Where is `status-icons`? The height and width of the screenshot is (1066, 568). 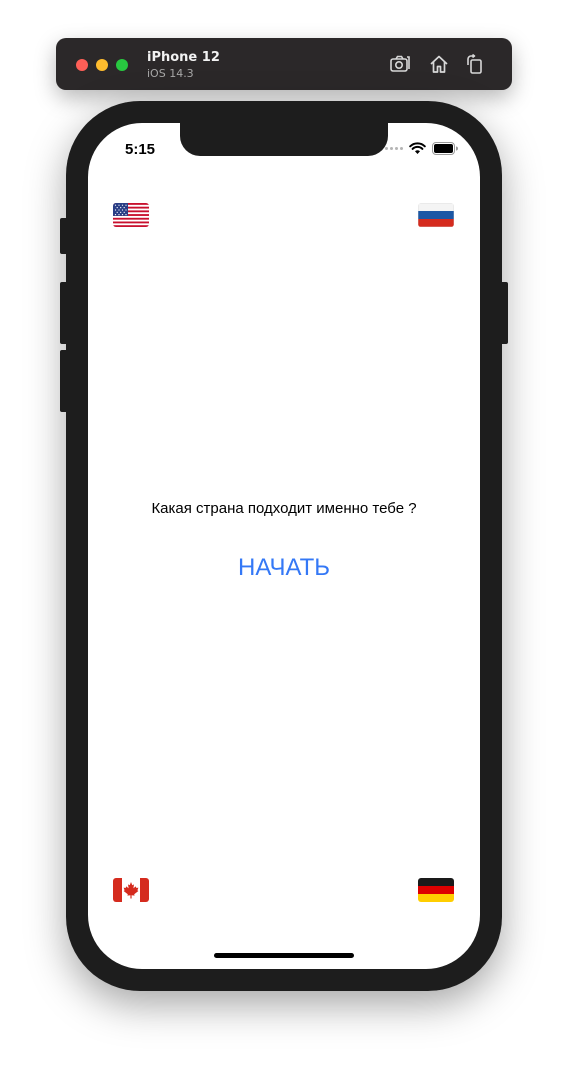
status-icons is located at coordinates (421, 148).